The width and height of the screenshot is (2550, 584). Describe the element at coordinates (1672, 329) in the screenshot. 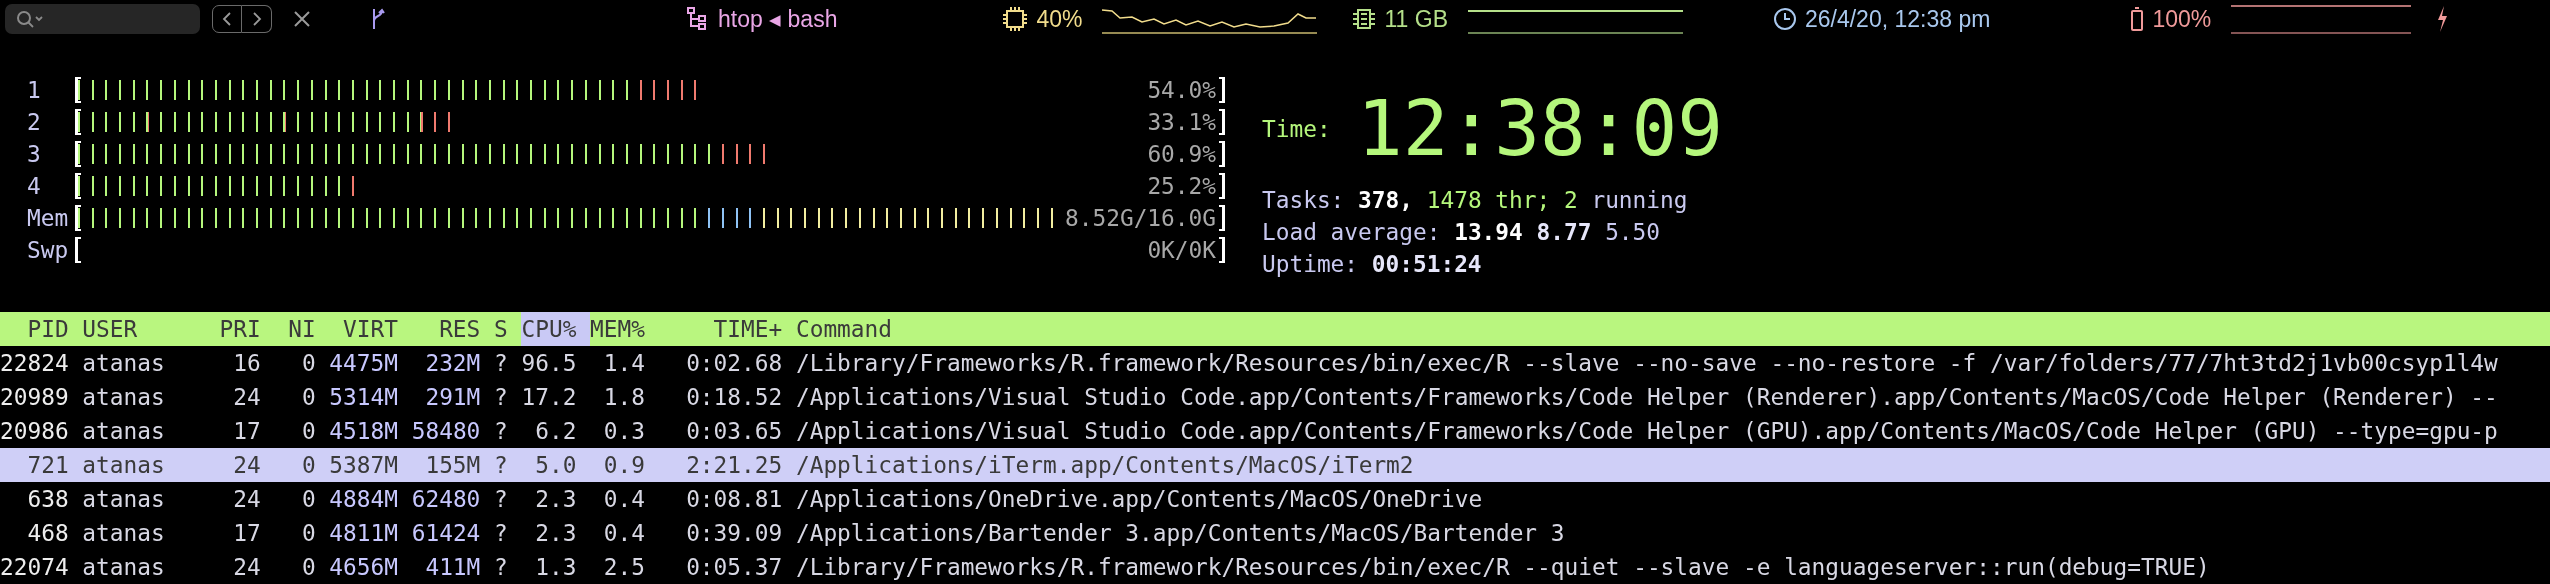

I see `column-header: Command` at that location.